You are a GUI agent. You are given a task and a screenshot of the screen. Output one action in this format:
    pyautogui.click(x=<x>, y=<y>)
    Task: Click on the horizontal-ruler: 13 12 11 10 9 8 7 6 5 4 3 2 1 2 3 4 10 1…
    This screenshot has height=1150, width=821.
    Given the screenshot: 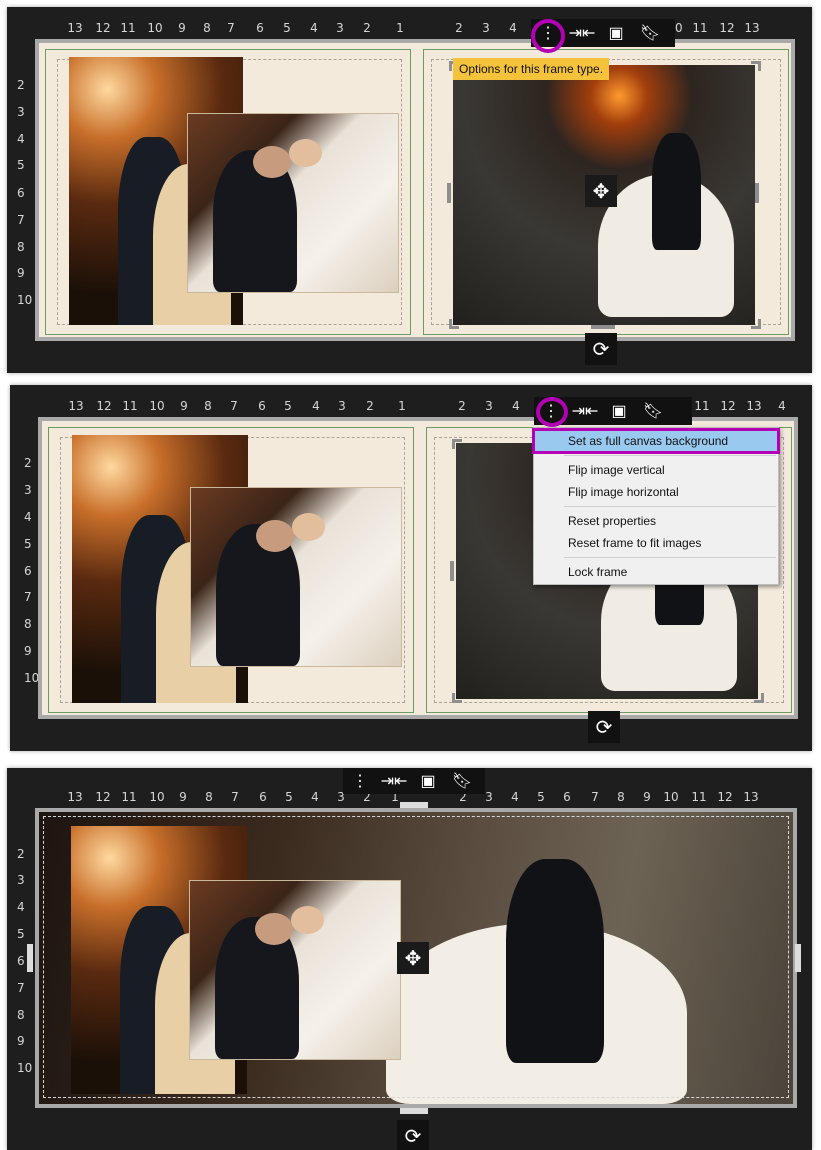 What is the action you would take?
    pyautogui.click(x=409, y=28)
    